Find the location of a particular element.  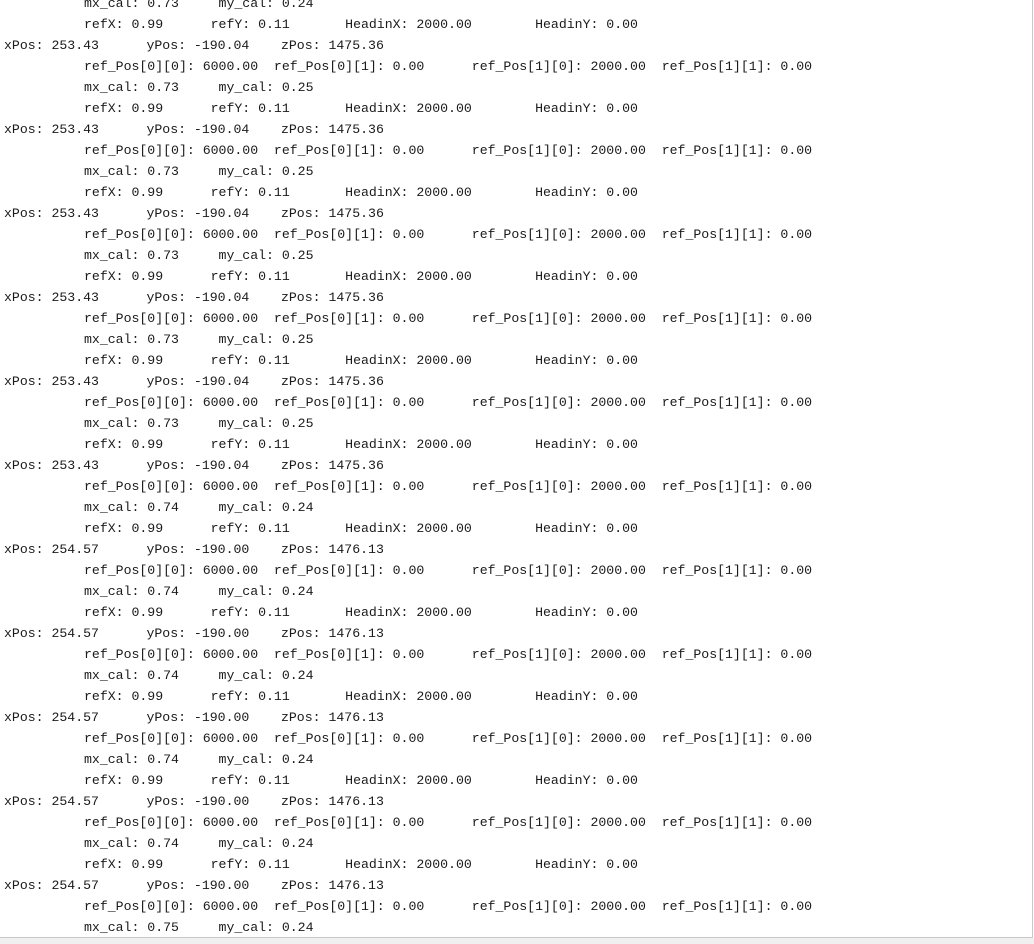

console-log-line: mx_cal: 0.73 my_cal: 0.24 is located at coordinates (199, 5).